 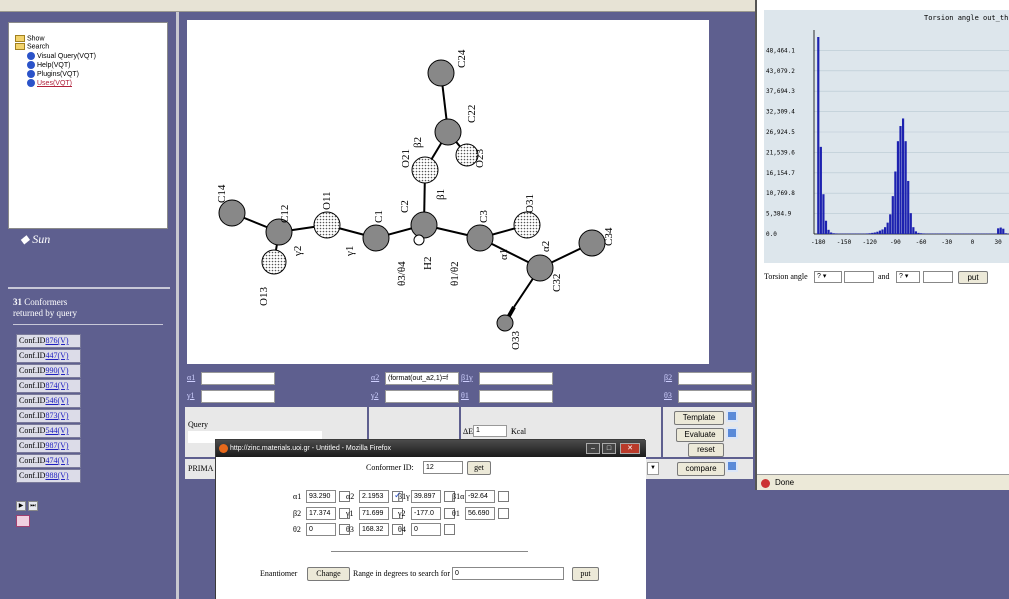 I want to click on conformer-link: 876(V), so click(x=56, y=340).